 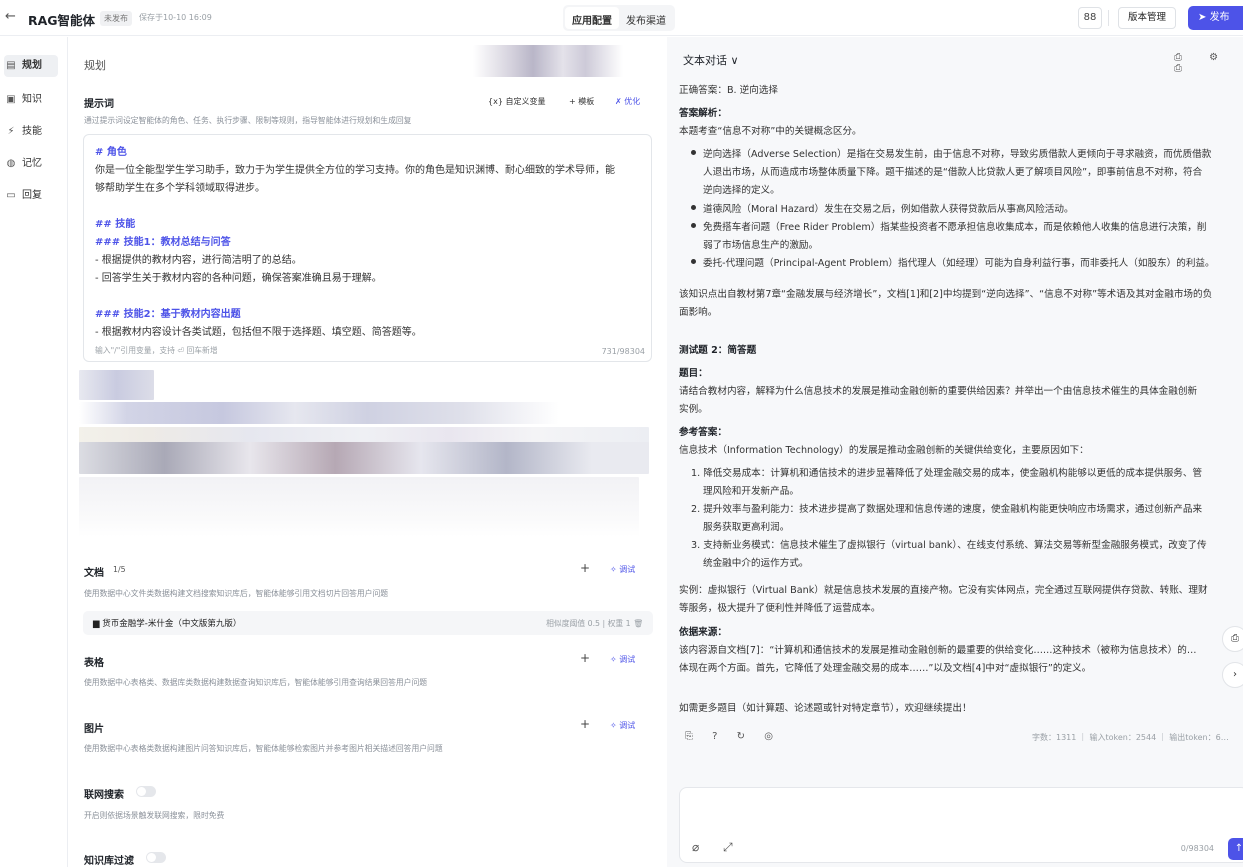 What do you see at coordinates (770, 131) in the screenshot?
I see `chat-line: 本题考查“信息不对称”中的关键概念区分。` at bounding box center [770, 131].